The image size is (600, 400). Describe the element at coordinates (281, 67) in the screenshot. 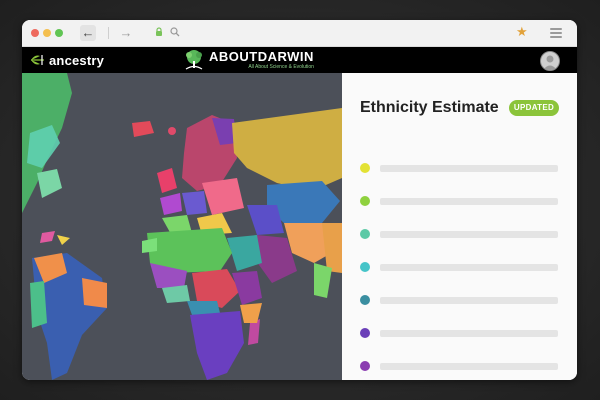

I see `aboutdarwin-subtitle: All About Science & Evolution` at that location.